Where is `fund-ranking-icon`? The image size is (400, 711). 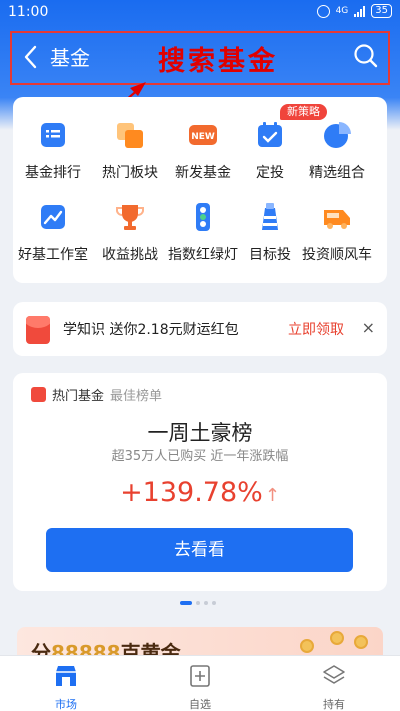 fund-ranking-icon is located at coordinates (53, 135).